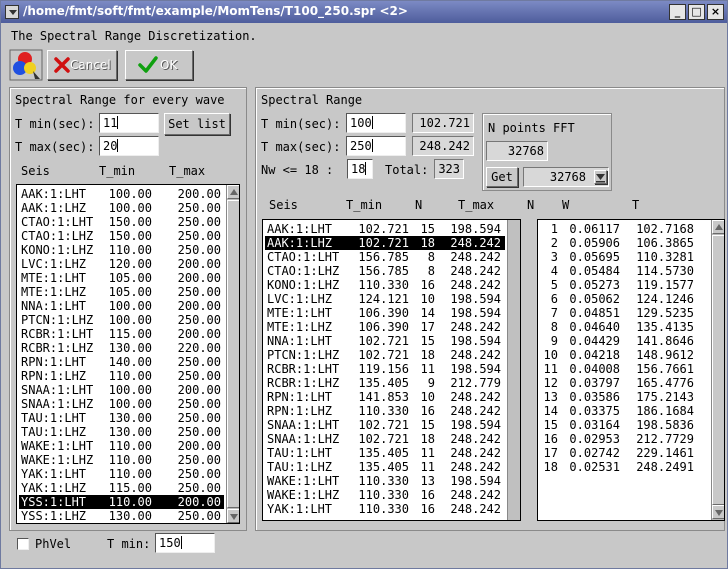 The width and height of the screenshot is (728, 569). Describe the element at coordinates (121, 250) in the screenshot. I see `list-item: KONO:1:LHZ 110.00 250.00` at that location.